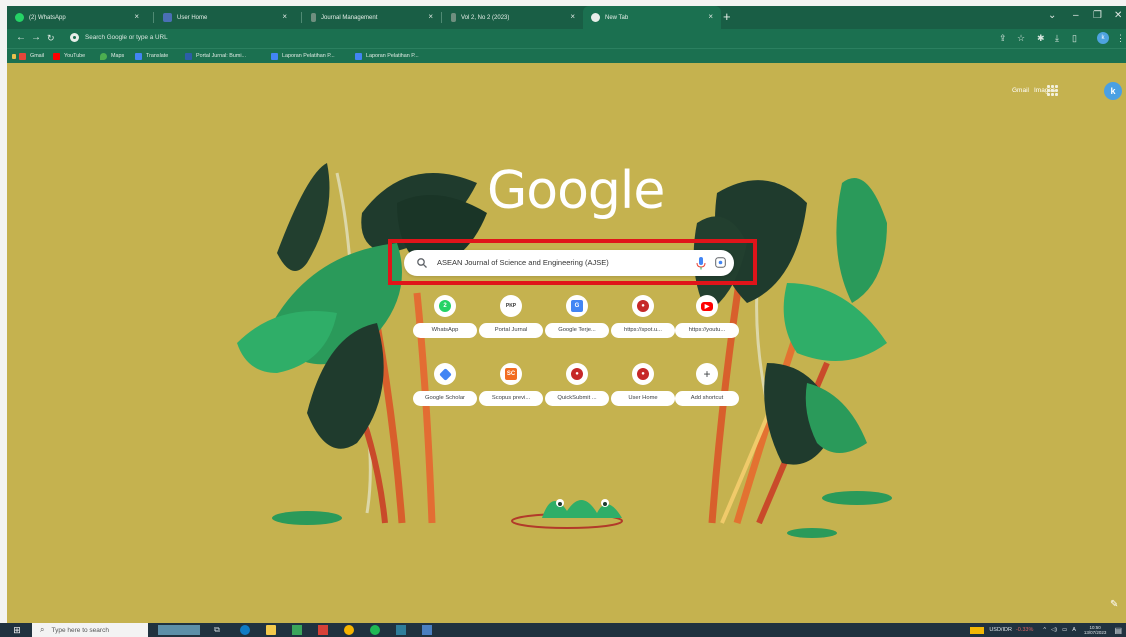  Describe the element at coordinates (90, 630) in the screenshot. I see `taskbar-search-field: ⌕ Type here to search` at that location.